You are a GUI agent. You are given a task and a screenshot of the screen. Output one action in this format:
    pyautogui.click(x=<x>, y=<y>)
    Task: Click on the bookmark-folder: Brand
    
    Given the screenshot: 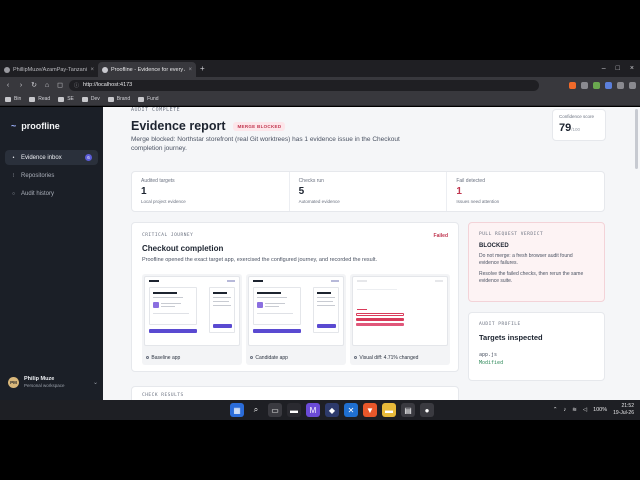 What is the action you would take?
    pyautogui.click(x=118, y=99)
    